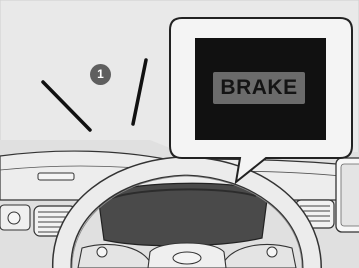 The image size is (359, 268). Describe the element at coordinates (14, 218) in the screenshot. I see `side-vent-knob` at that location.